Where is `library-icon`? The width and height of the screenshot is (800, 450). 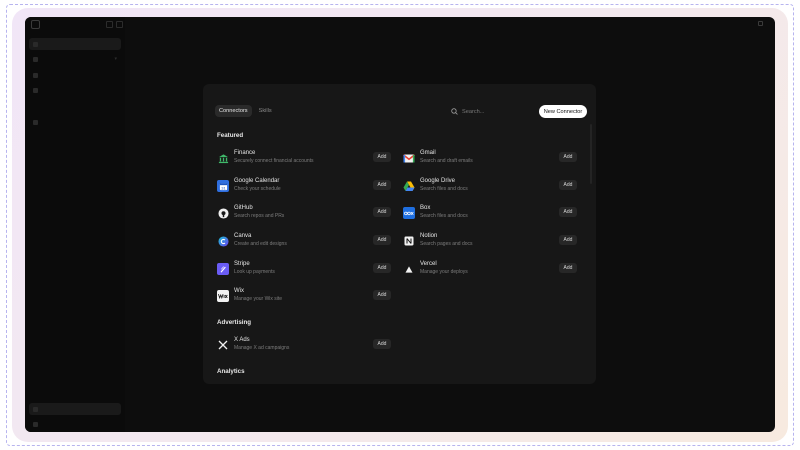 library-icon is located at coordinates (35, 75).